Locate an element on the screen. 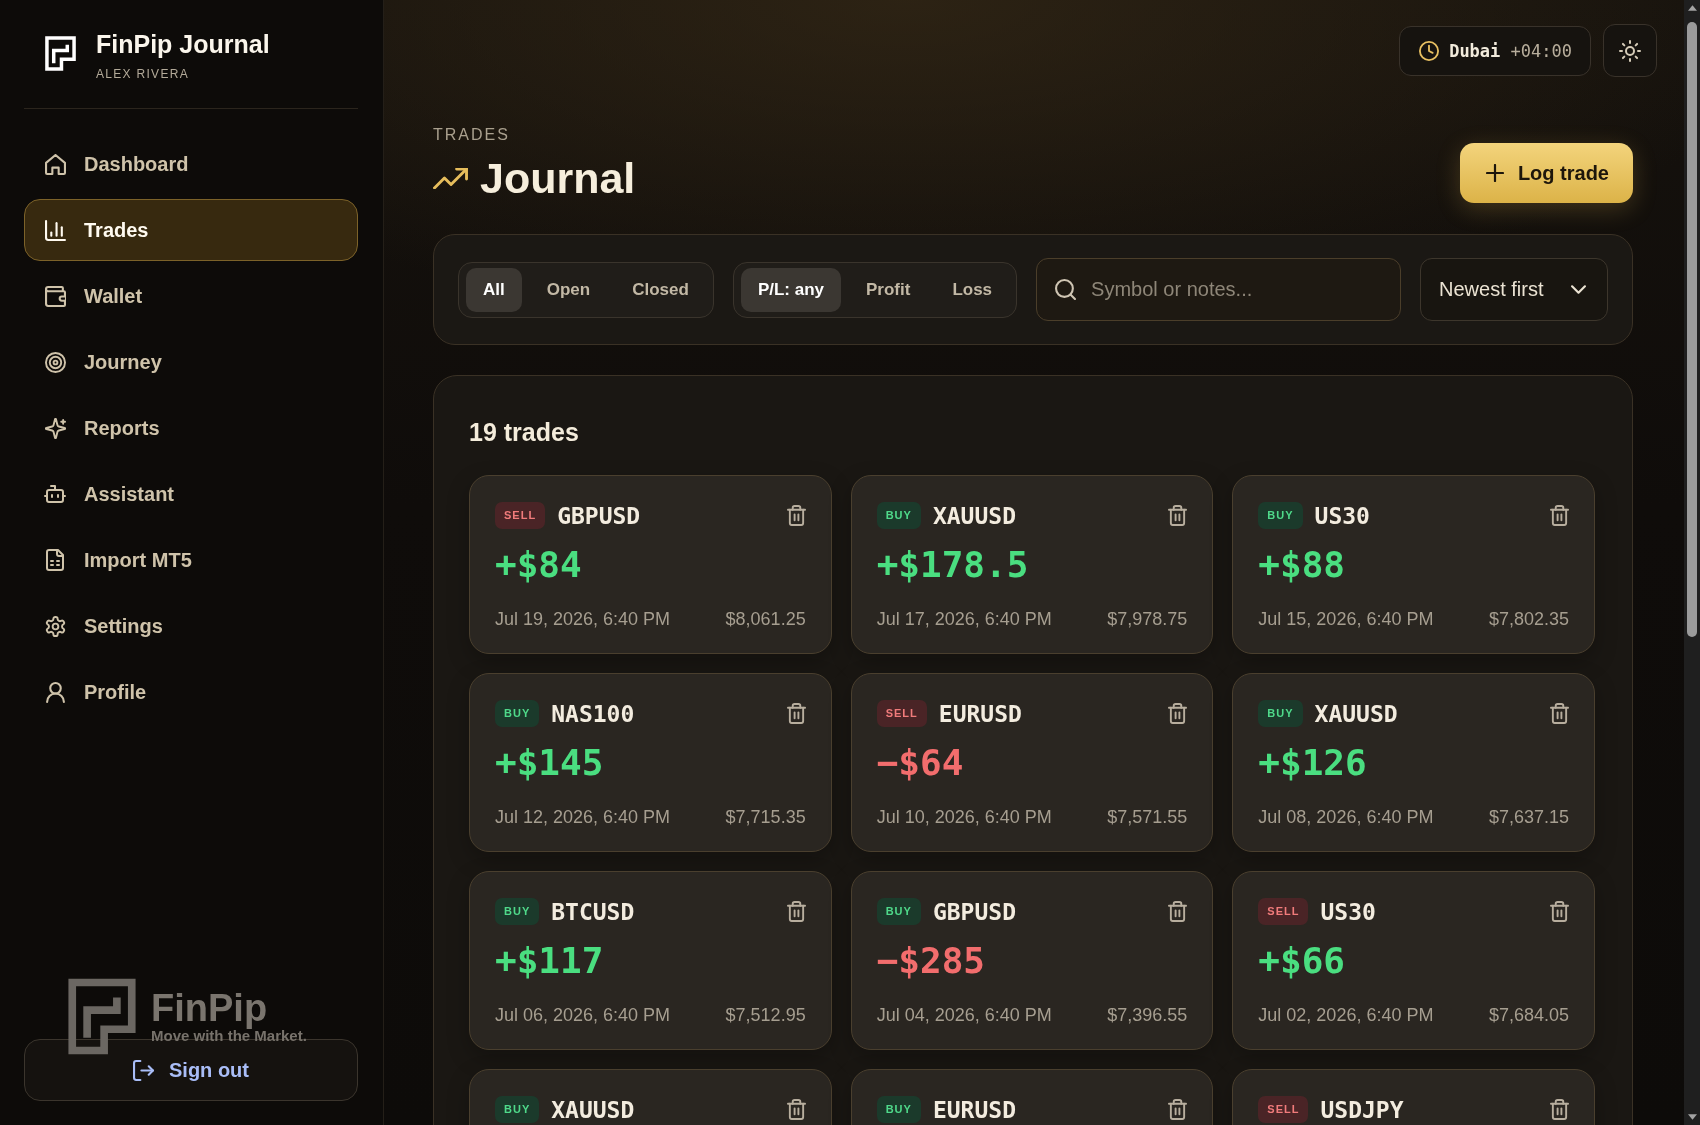 The image size is (1700, 1125). trade-balance: $7,715.35 is located at coordinates (765, 817).